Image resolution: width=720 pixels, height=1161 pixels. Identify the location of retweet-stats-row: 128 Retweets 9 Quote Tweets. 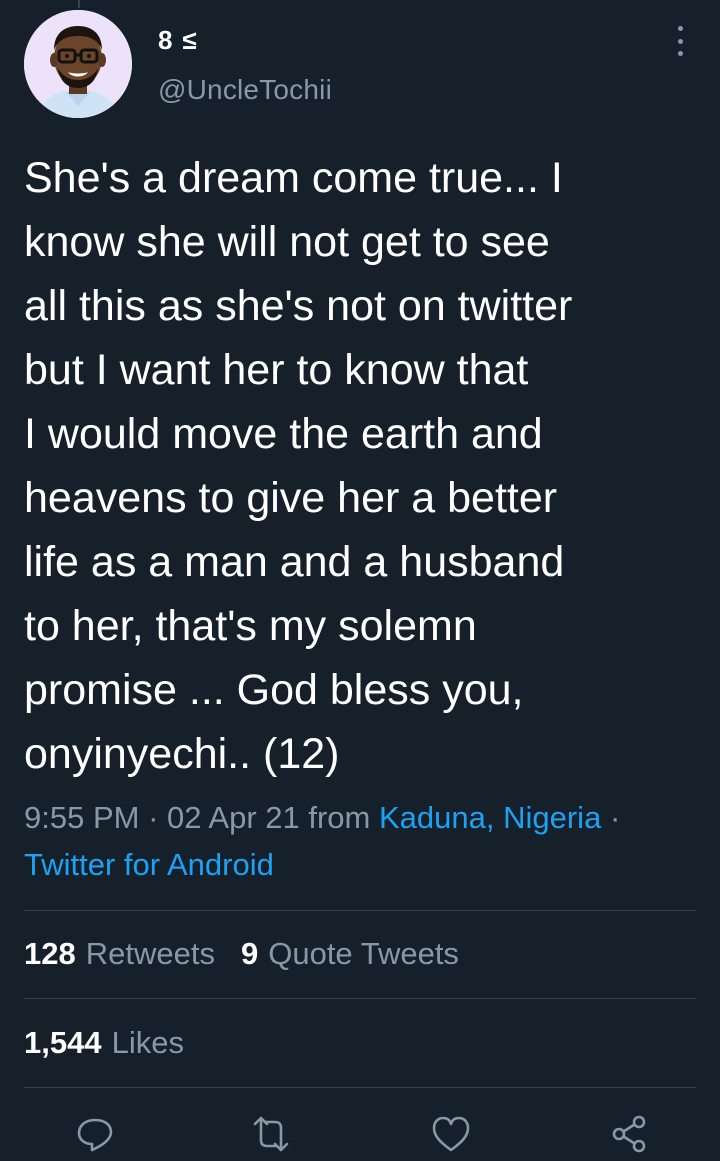
(254, 954).